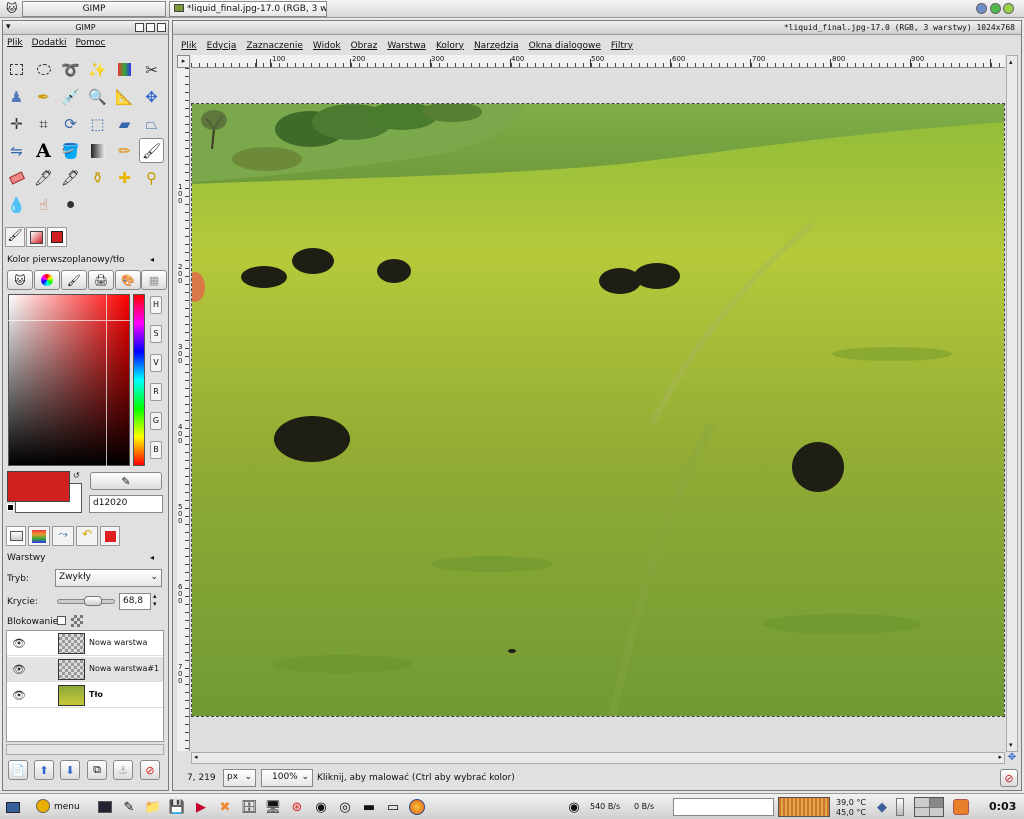 Image resolution: width=1024 pixels, height=819 pixels. I want to click on menu-edycja: Edycja, so click(222, 46).